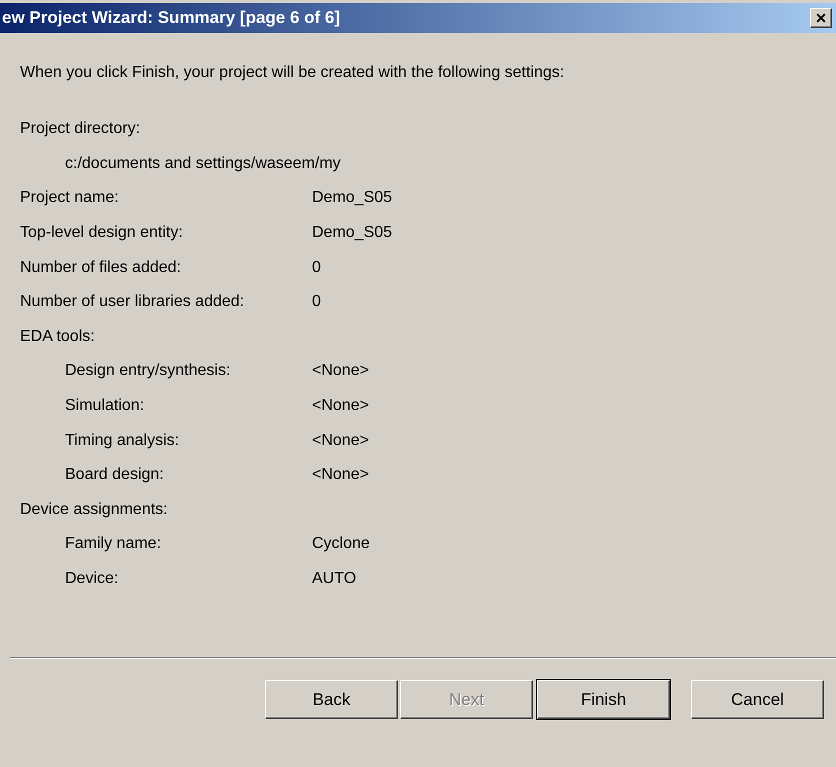  I want to click on directory-path: c:/documents and settings/waseem/my, so click(202, 163).